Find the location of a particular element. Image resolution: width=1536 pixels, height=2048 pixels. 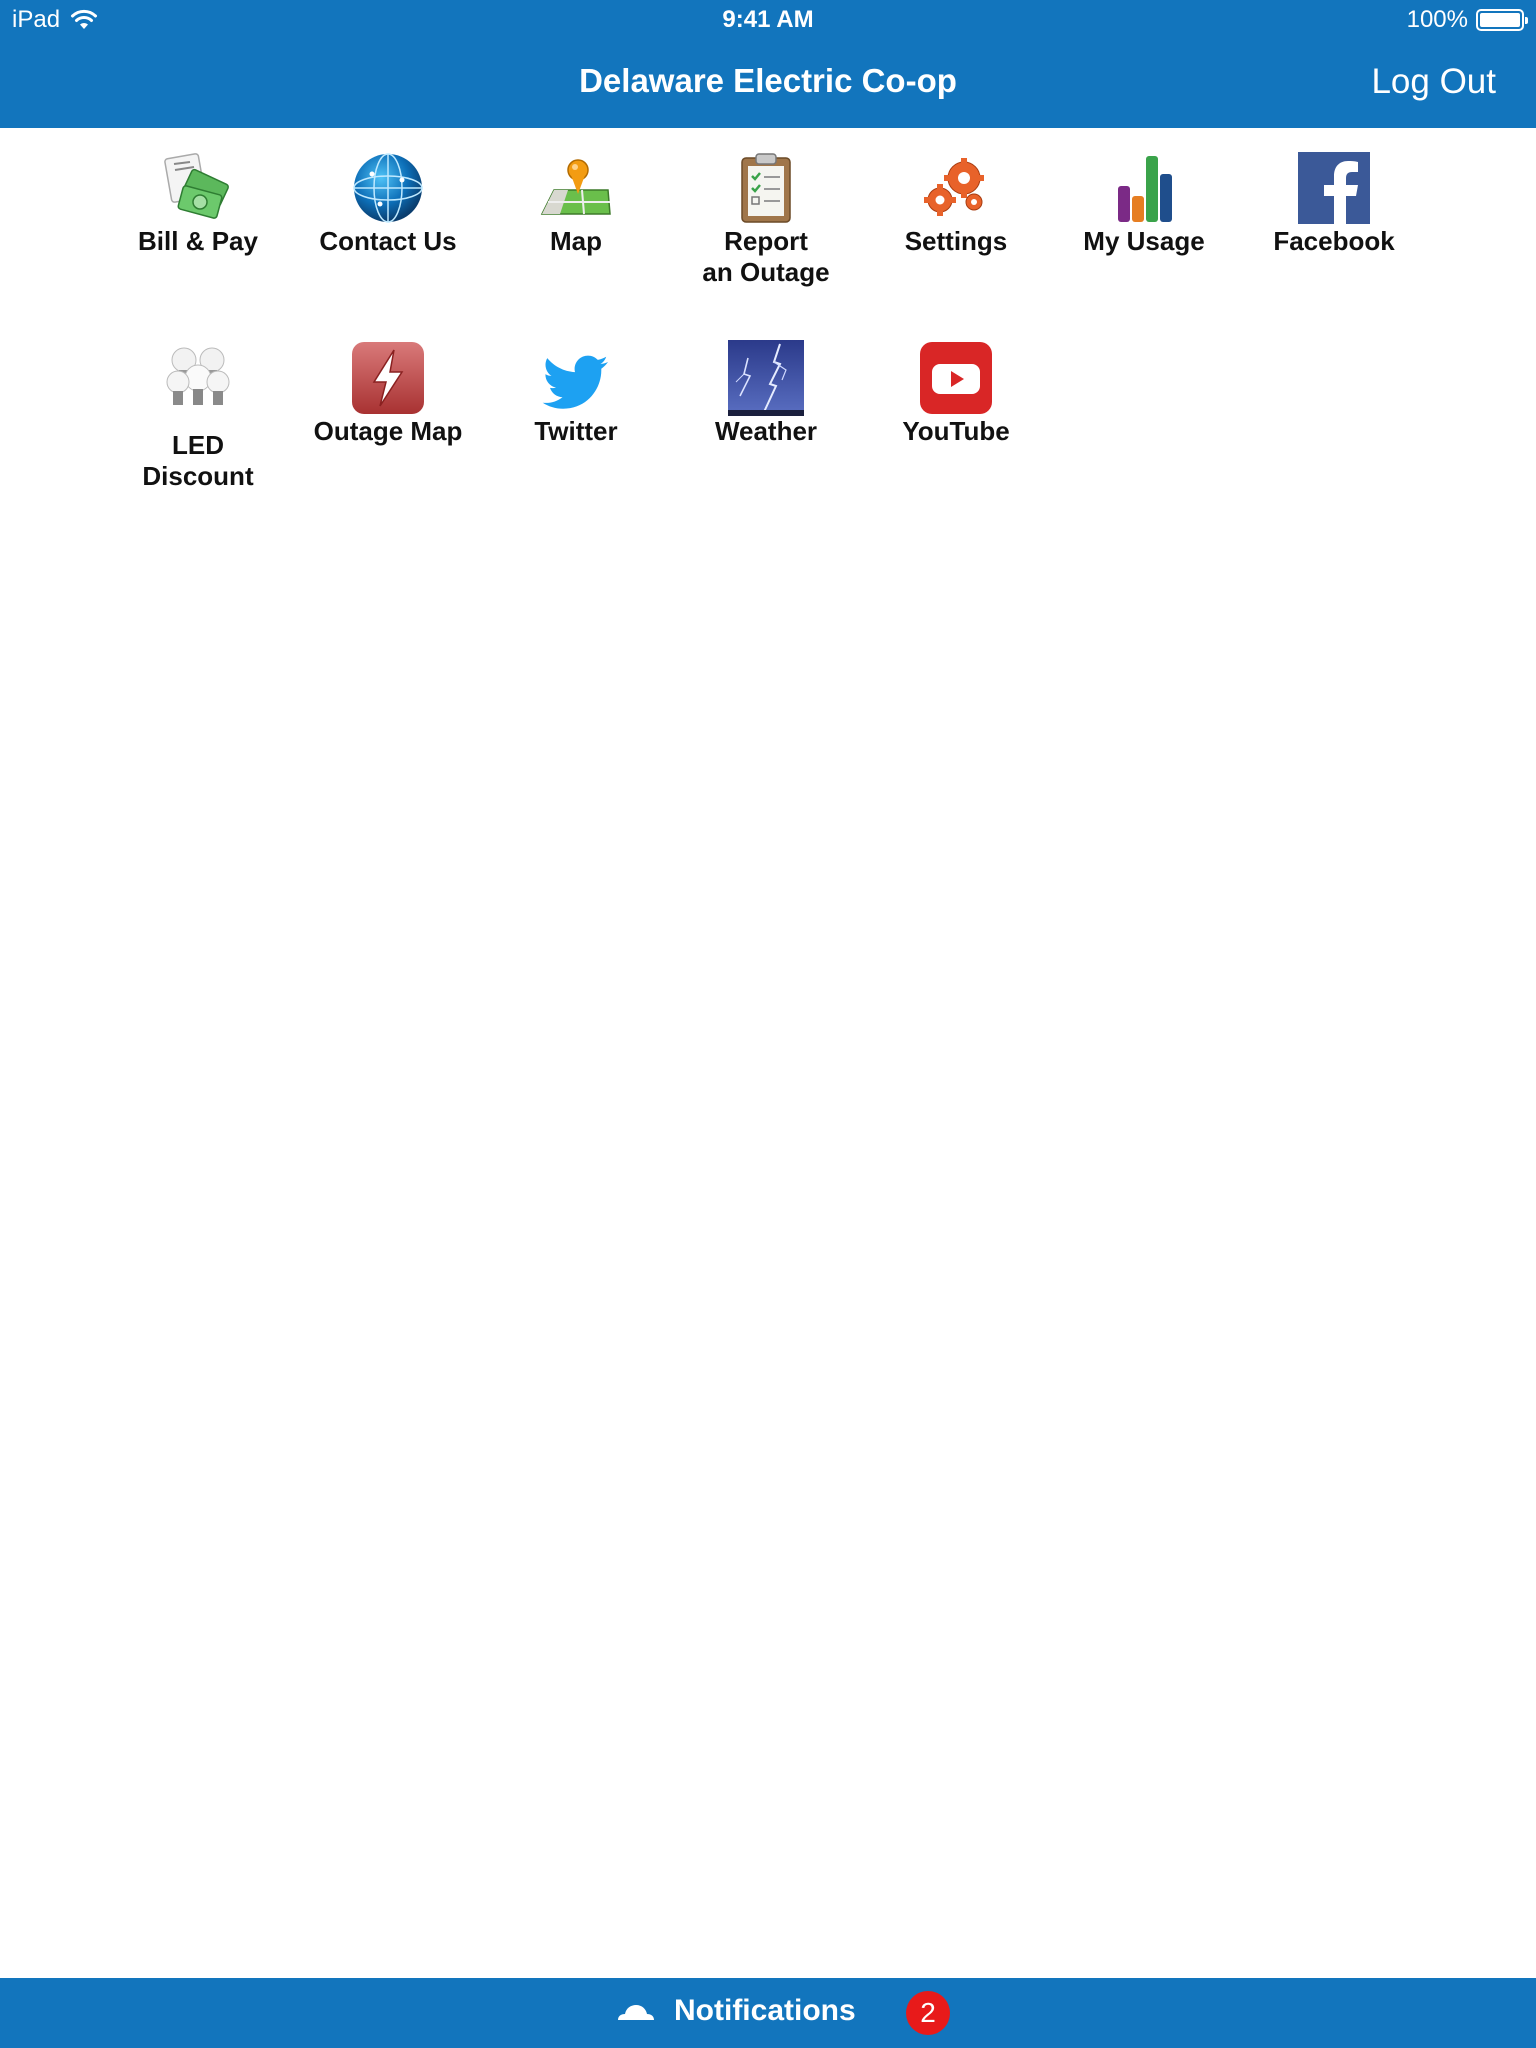

tile-label: My Usage is located at coordinates (1144, 241).